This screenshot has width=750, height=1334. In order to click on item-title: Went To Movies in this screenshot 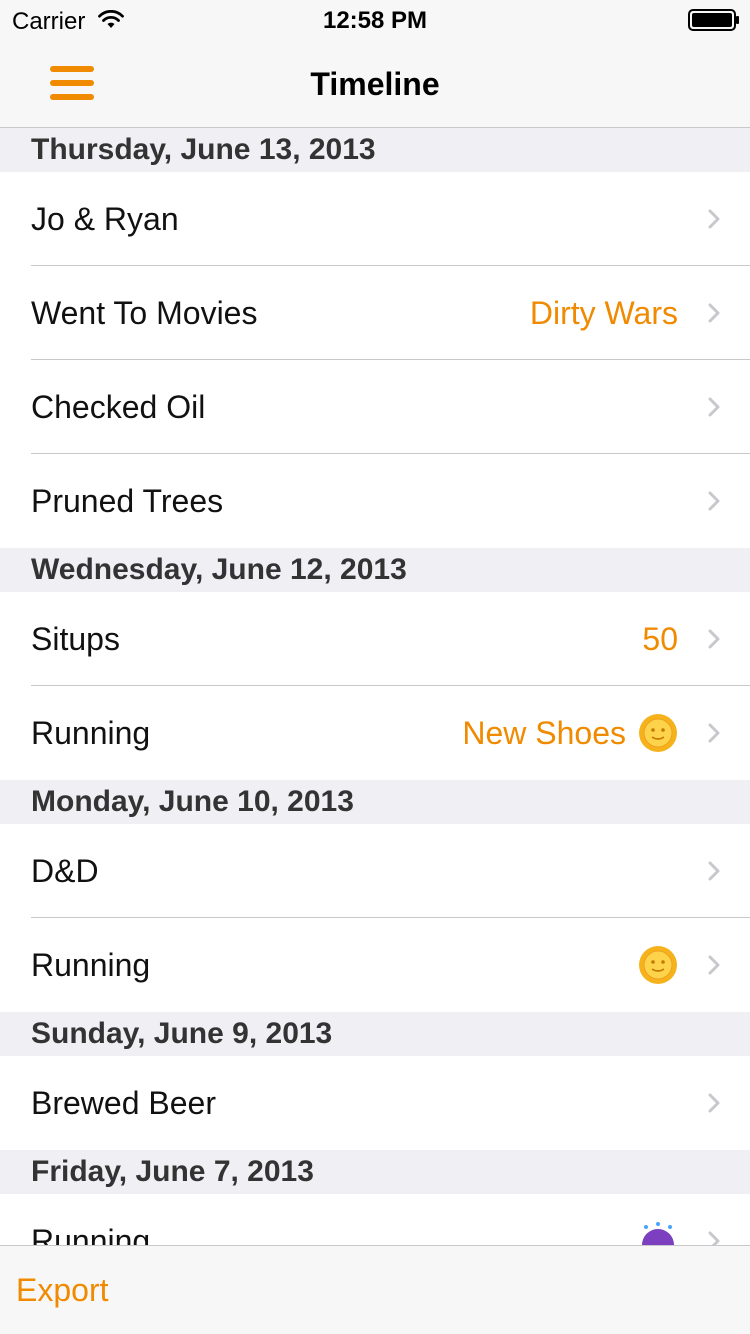, I will do `click(144, 313)`.